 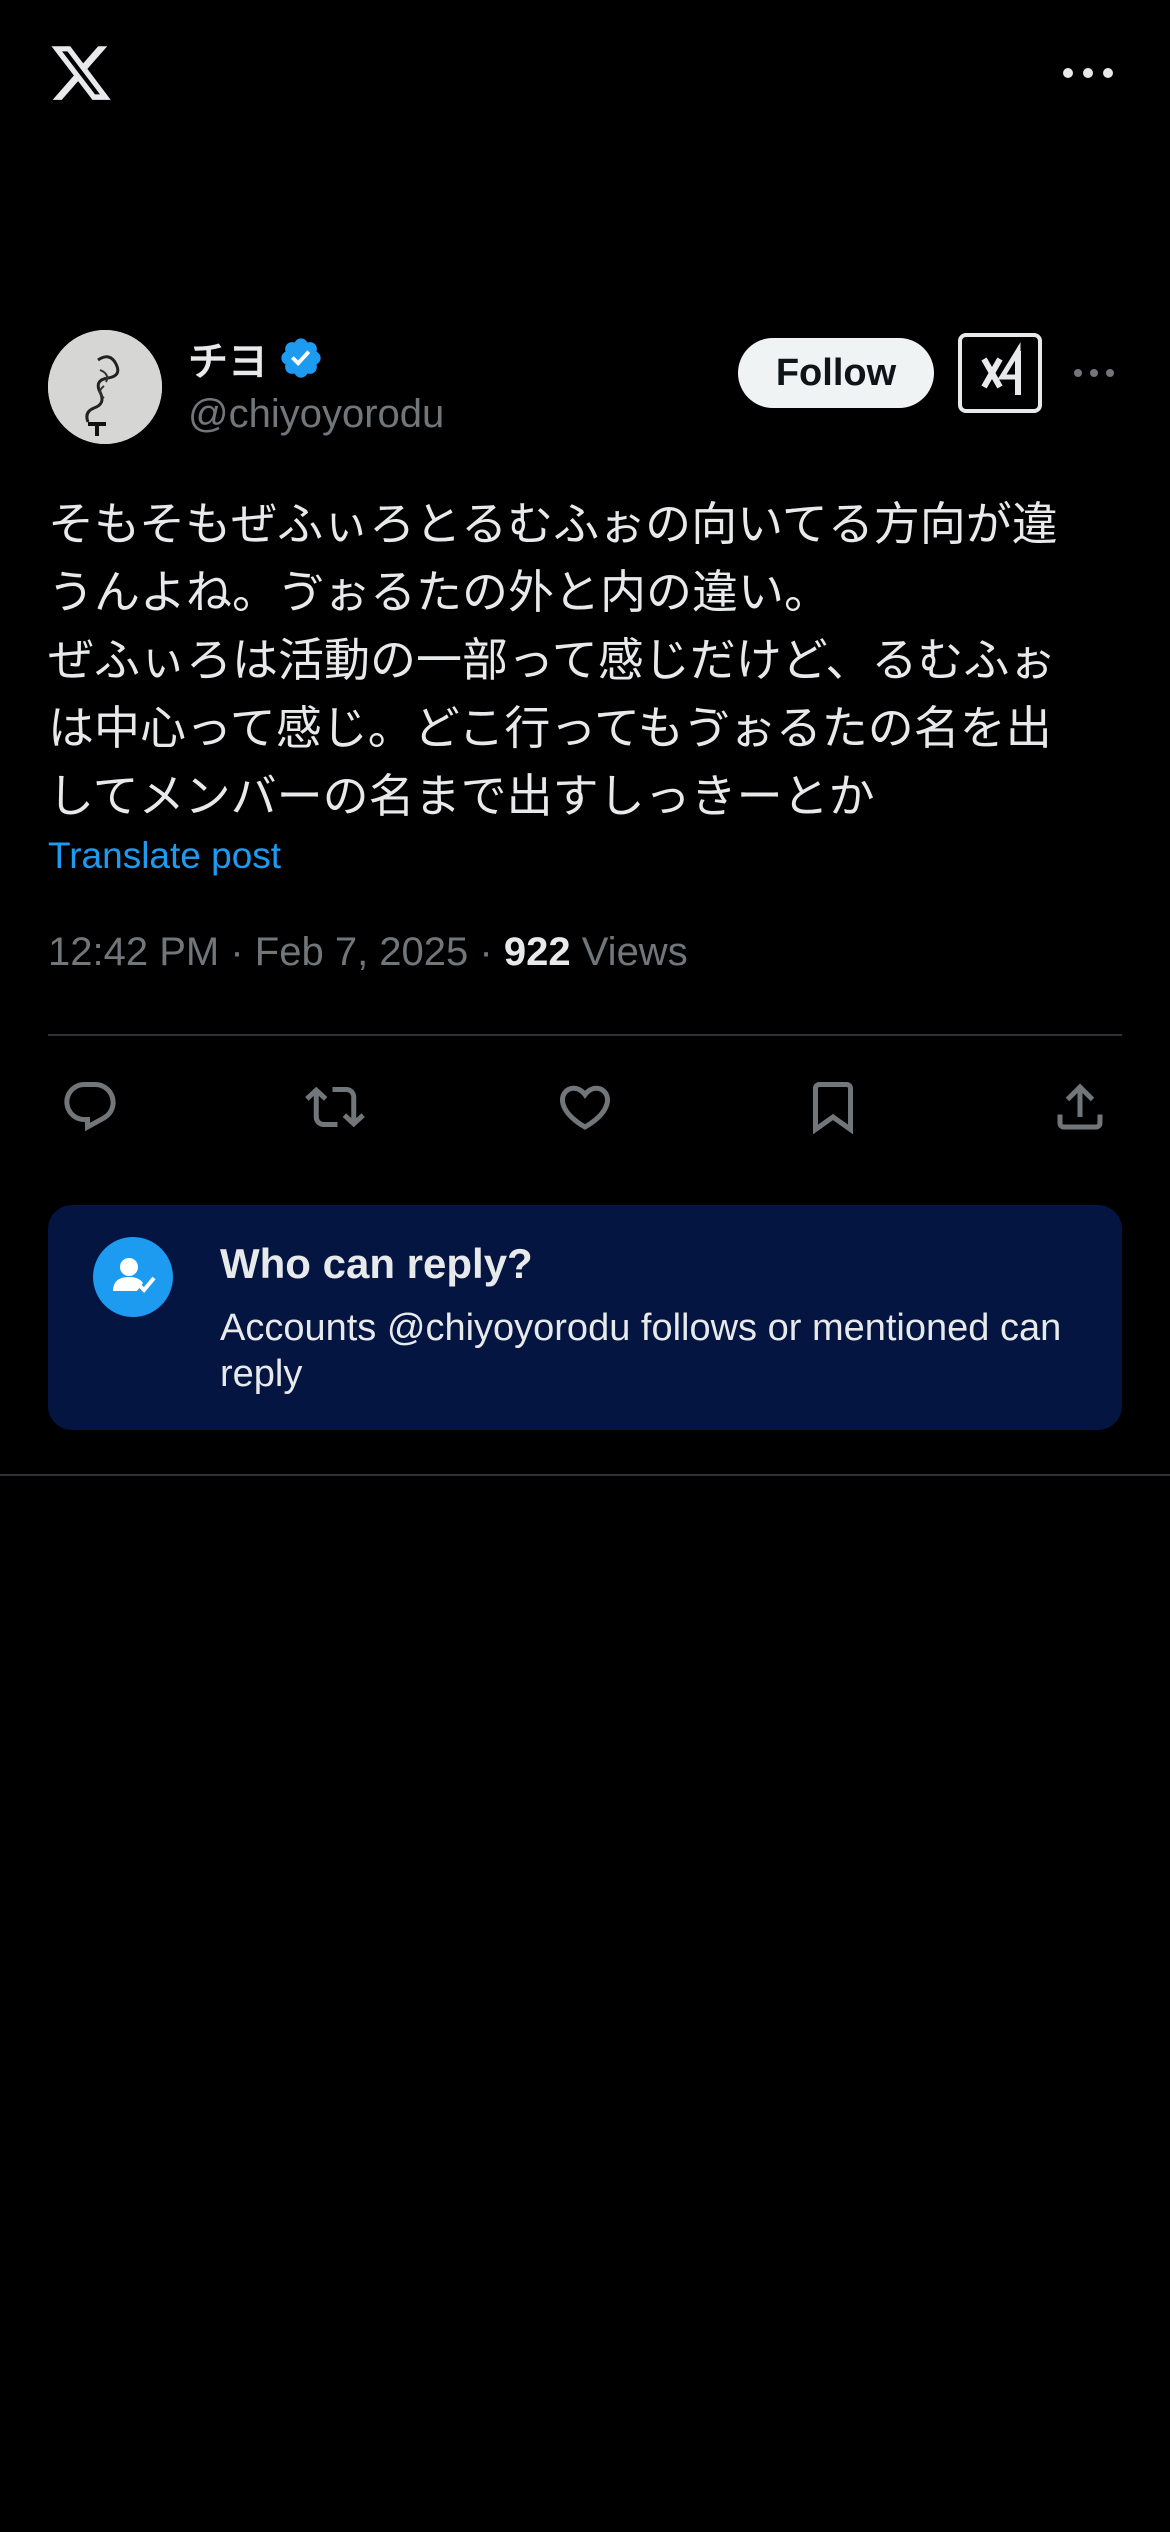 I want to click on more-horizontal-icon, so click(x=1088, y=73).